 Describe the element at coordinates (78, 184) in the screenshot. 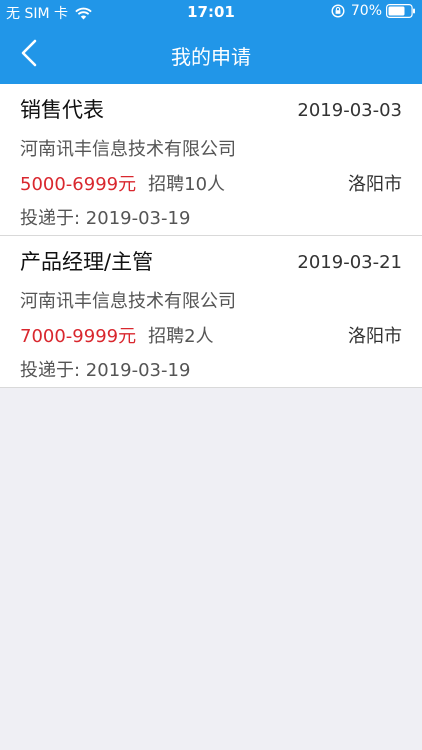

I see `salary: 5000-6999元` at that location.